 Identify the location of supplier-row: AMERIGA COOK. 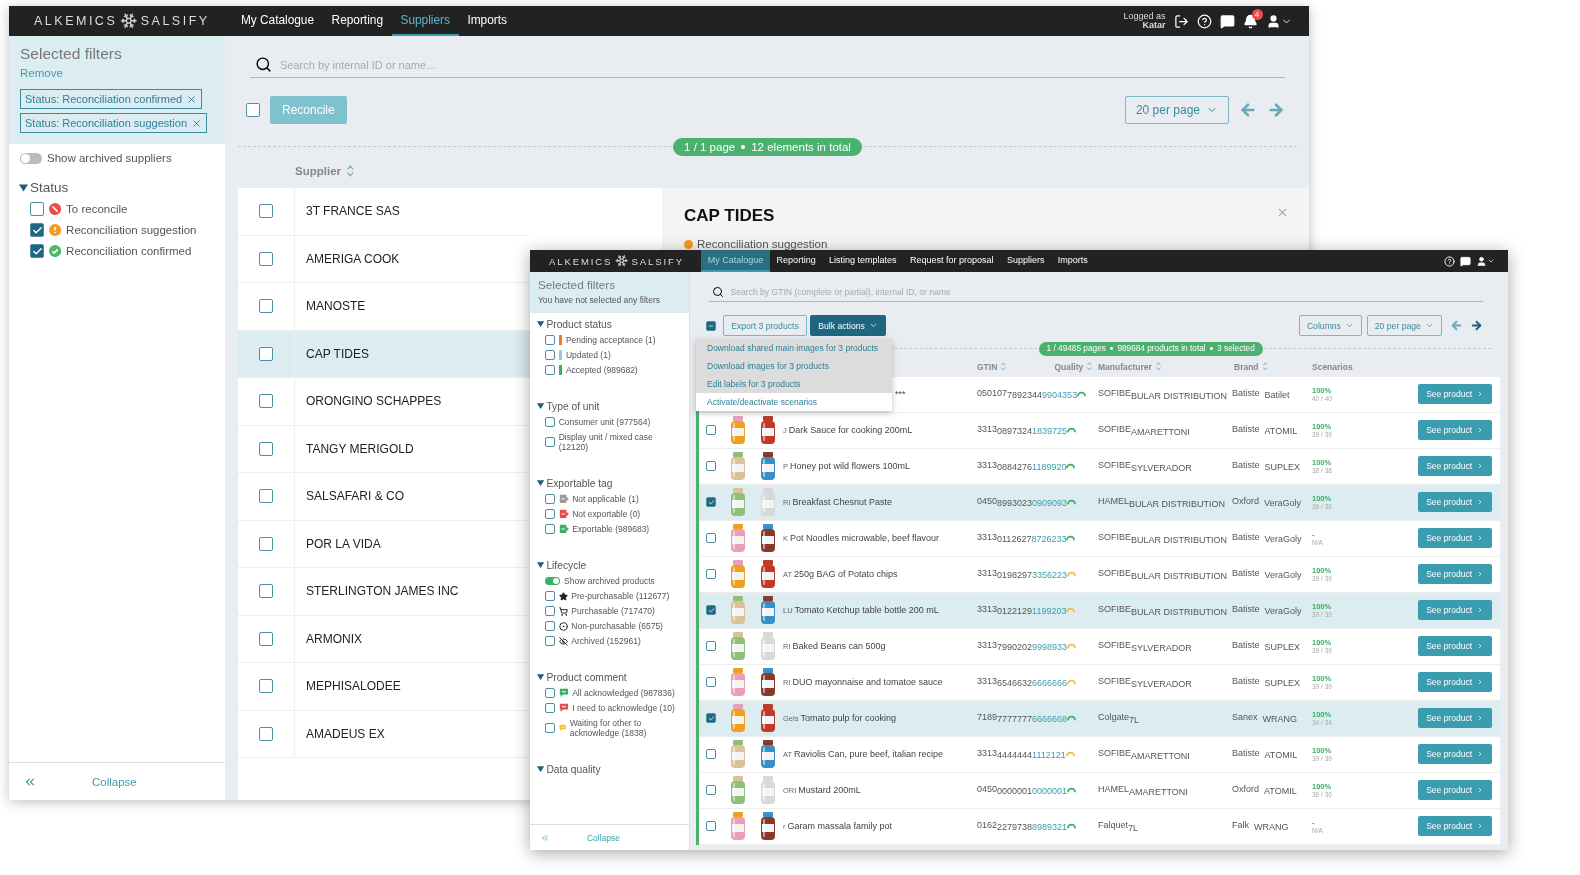
(384, 259).